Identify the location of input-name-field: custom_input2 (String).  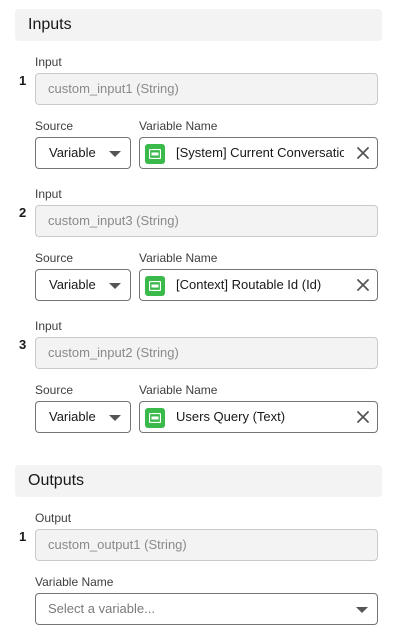
(206, 353).